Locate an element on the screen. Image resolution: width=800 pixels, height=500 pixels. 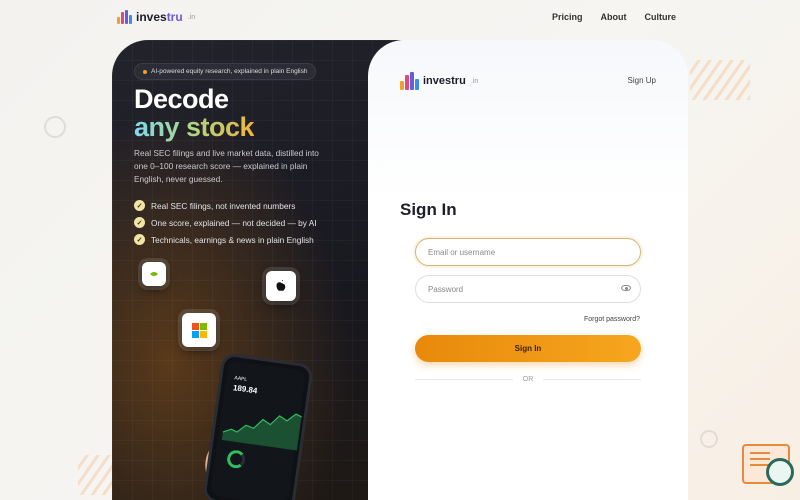
phone-chart is located at coordinates (261, 432).